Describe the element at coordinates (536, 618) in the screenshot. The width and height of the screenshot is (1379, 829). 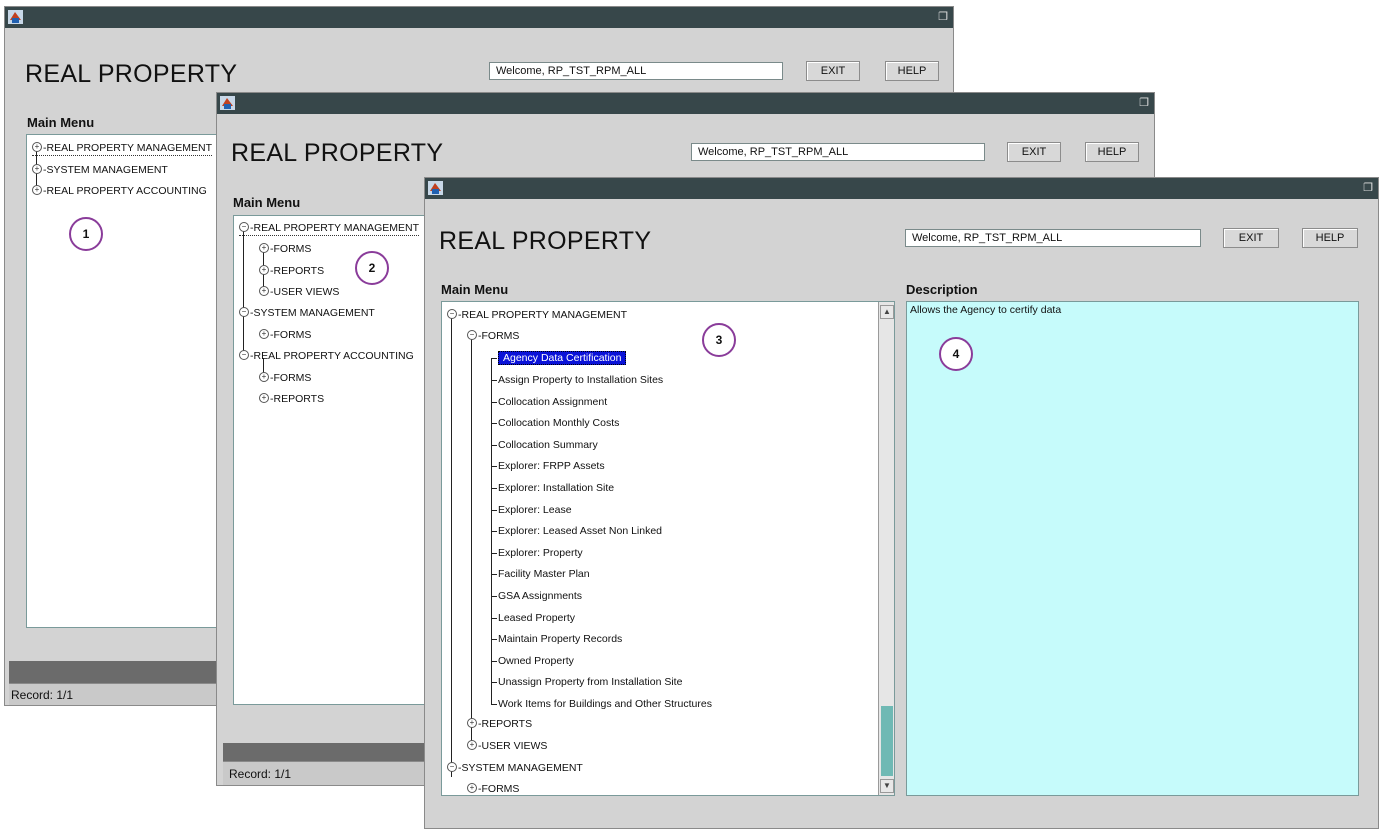
I see `tree-leaf-form: Leased Property` at that location.